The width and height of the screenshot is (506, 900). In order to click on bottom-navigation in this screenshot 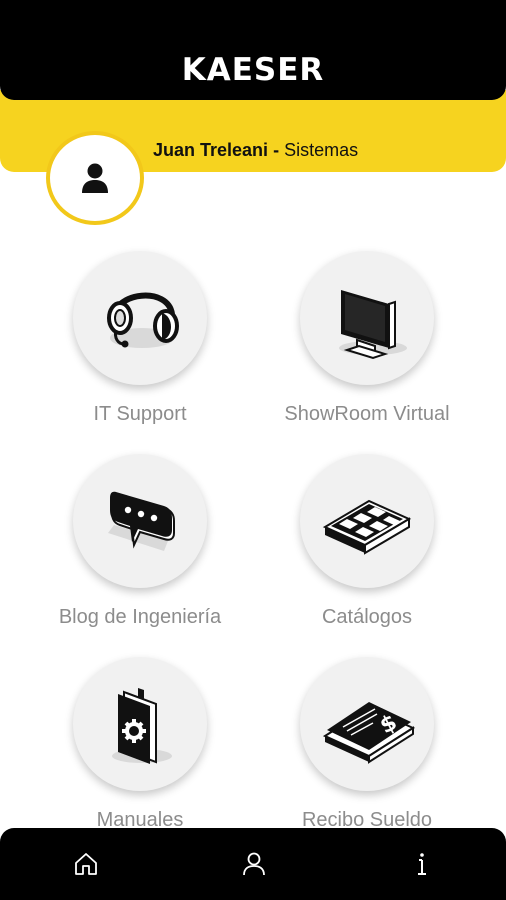, I will do `click(253, 864)`.